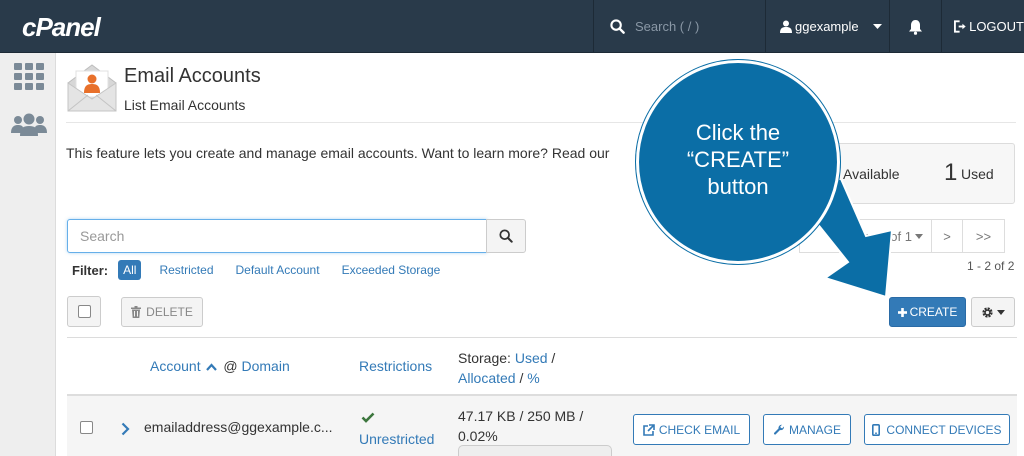 This screenshot has height=456, width=1024. What do you see at coordinates (478, 436) in the screenshot?
I see `storage-usage-line-2: 0.02%` at bounding box center [478, 436].